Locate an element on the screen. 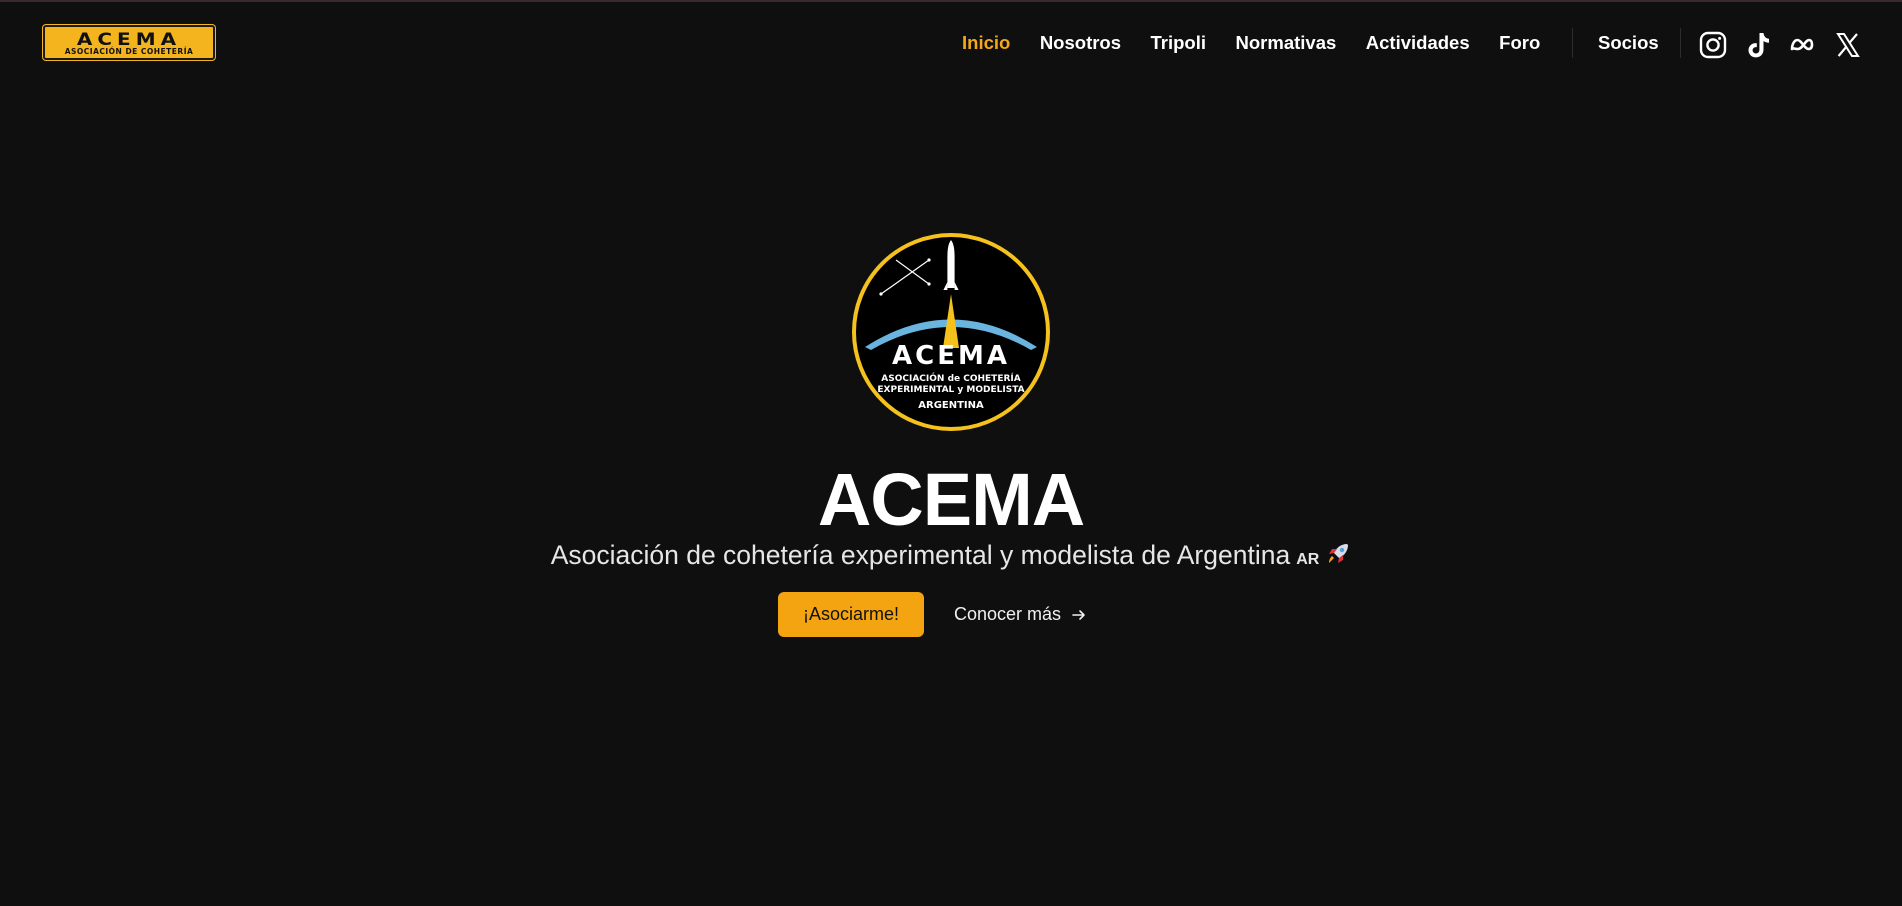 The height and width of the screenshot is (906, 1902). asociarme-button: ¡Asociarme! is located at coordinates (851, 614).